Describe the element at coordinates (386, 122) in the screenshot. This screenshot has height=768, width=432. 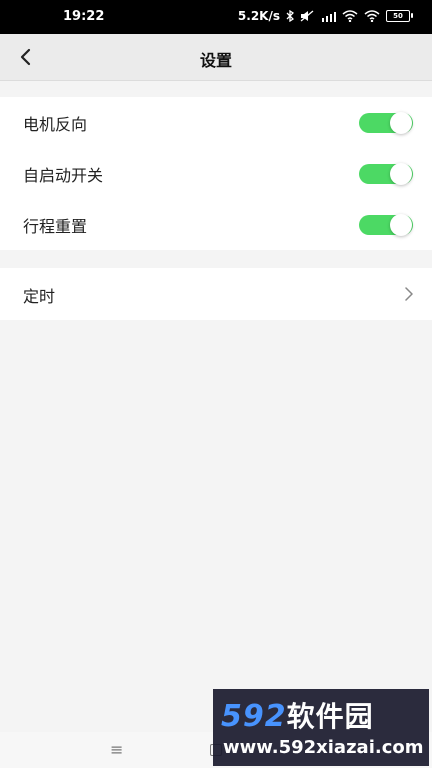
I see `motor-reverse-toggle` at that location.